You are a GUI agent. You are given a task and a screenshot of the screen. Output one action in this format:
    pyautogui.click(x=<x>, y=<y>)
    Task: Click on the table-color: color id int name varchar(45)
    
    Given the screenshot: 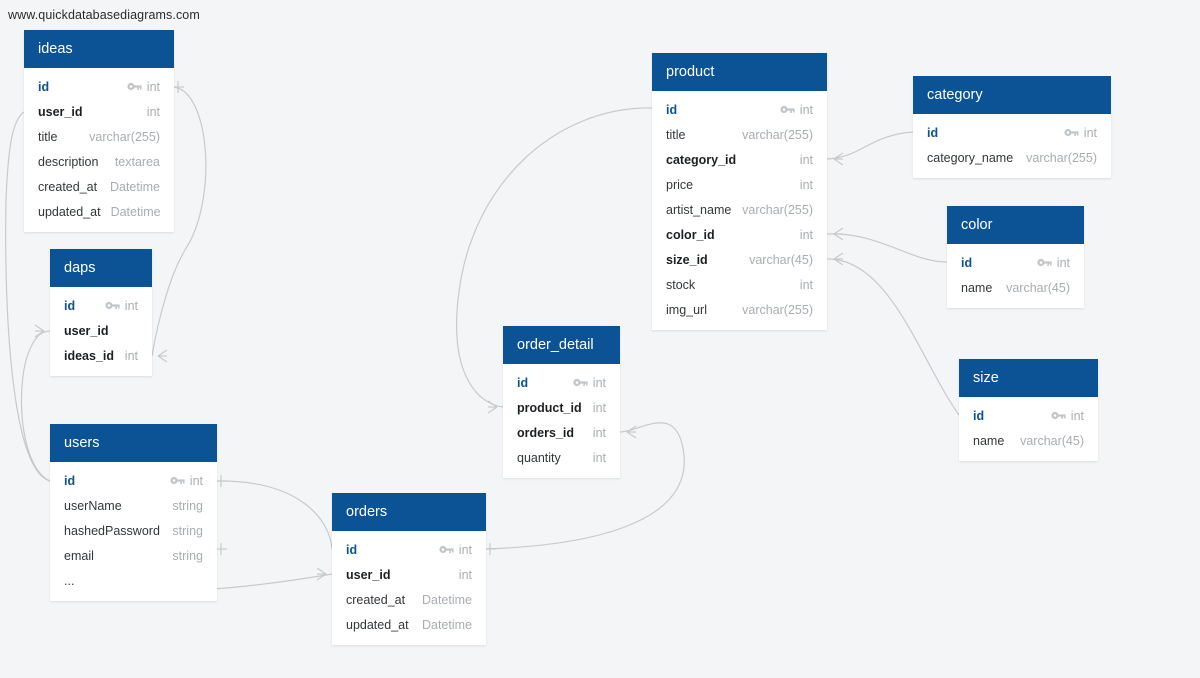 What is the action you would take?
    pyautogui.click(x=1015, y=257)
    